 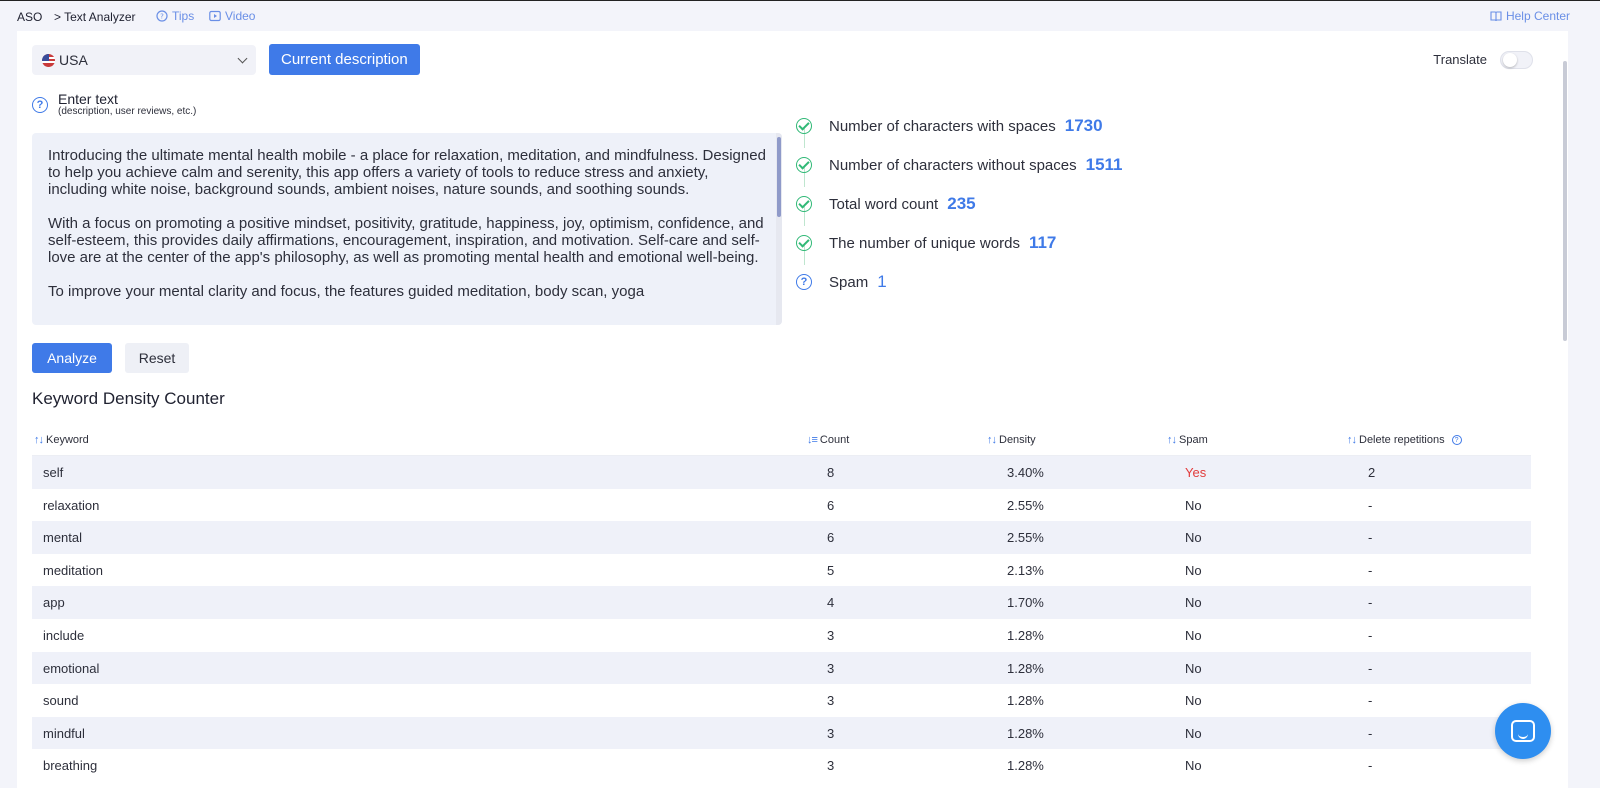 What do you see at coordinates (1460, 59) in the screenshot?
I see `translate-label: Translate` at bounding box center [1460, 59].